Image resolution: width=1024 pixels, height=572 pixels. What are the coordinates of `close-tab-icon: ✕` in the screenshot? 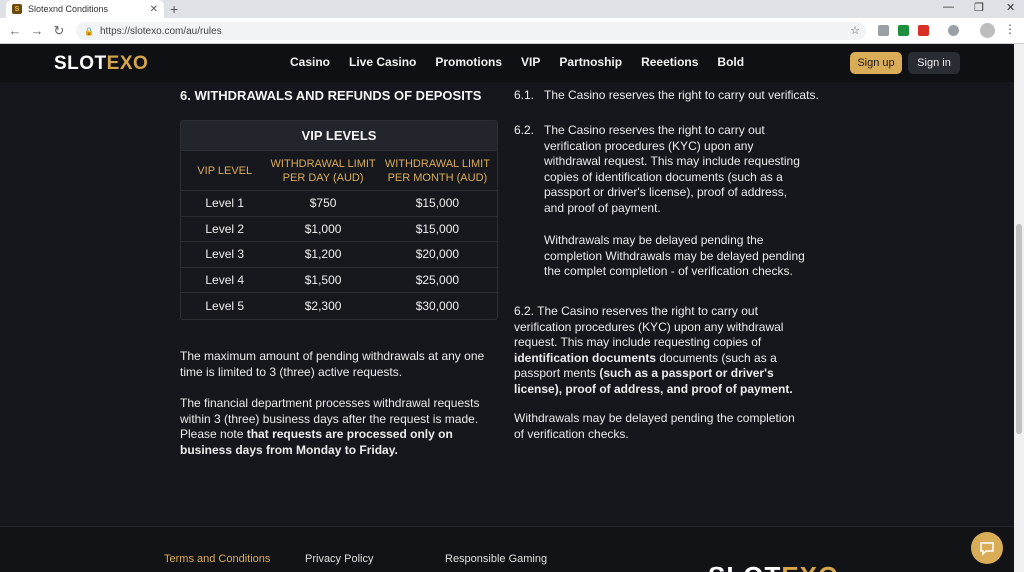 It's located at (154, 9).